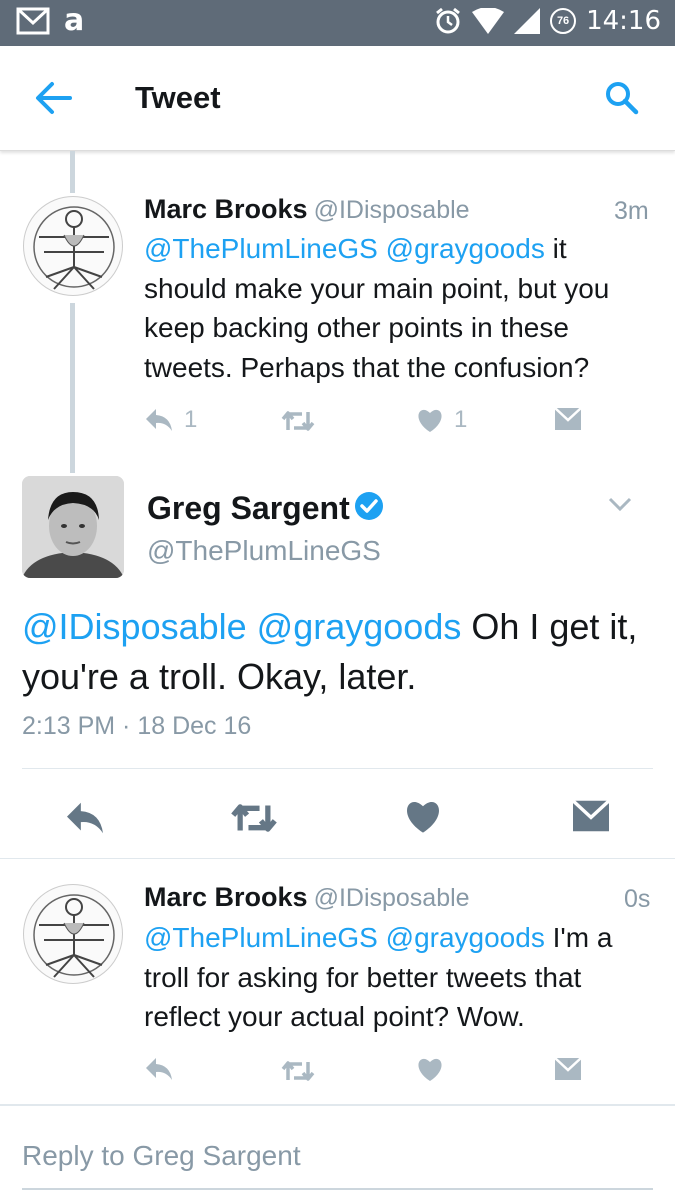 The height and width of the screenshot is (1200, 675). What do you see at coordinates (377, 288) in the screenshot?
I see `tweet-text-line: should make your main point, but you` at bounding box center [377, 288].